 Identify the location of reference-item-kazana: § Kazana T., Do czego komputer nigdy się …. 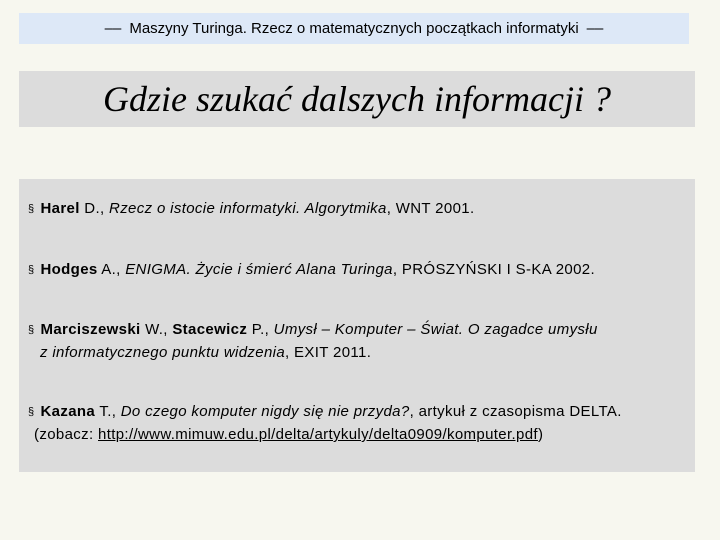
(325, 423).